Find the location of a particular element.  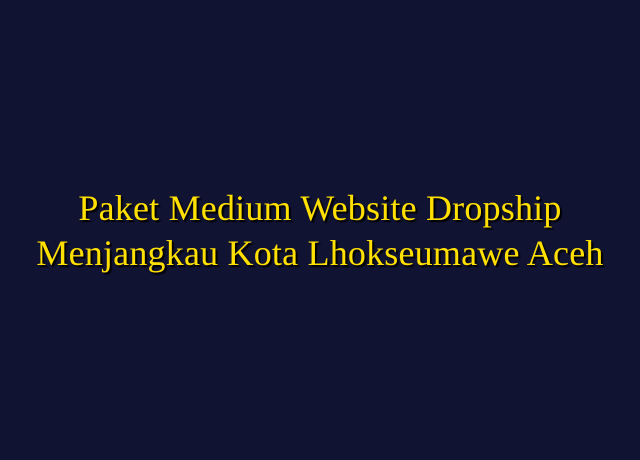

title-line-1: Paket Medium Website Dropship is located at coordinates (320, 208).